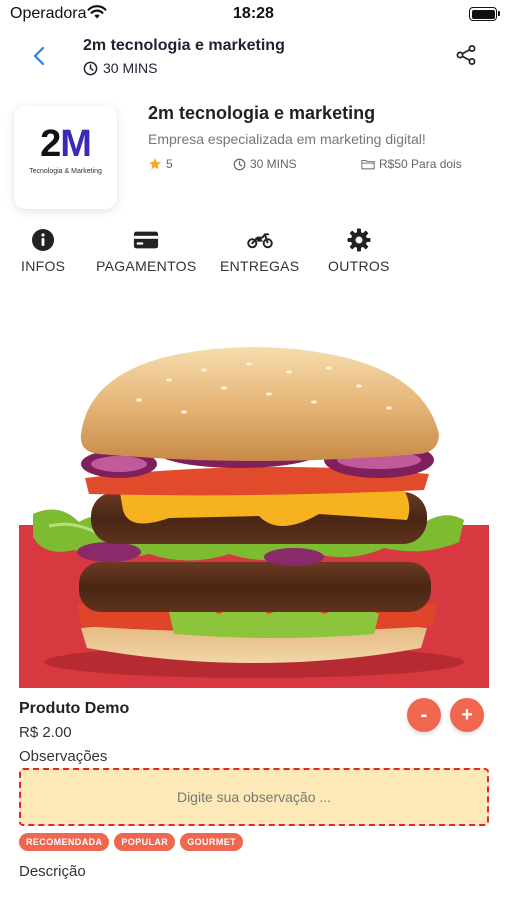 Image resolution: width=507 pixels, height=900 pixels. Describe the element at coordinates (262, 113) in the screenshot. I see `store-name: 2m tecnologia e marketing` at that location.